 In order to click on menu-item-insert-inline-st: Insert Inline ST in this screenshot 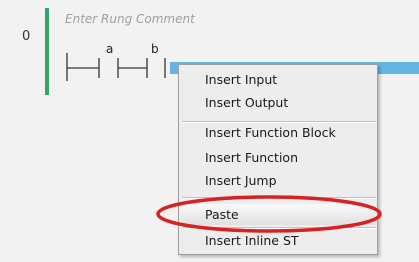, I will do `click(252, 241)`.